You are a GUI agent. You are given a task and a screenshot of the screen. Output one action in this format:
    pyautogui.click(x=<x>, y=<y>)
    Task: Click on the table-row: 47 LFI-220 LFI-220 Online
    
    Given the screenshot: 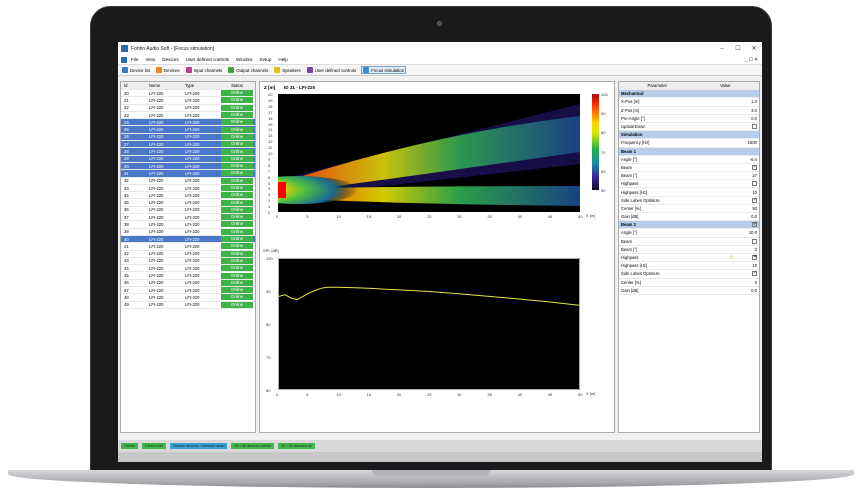 What is the action you would take?
    pyautogui.click(x=188, y=291)
    